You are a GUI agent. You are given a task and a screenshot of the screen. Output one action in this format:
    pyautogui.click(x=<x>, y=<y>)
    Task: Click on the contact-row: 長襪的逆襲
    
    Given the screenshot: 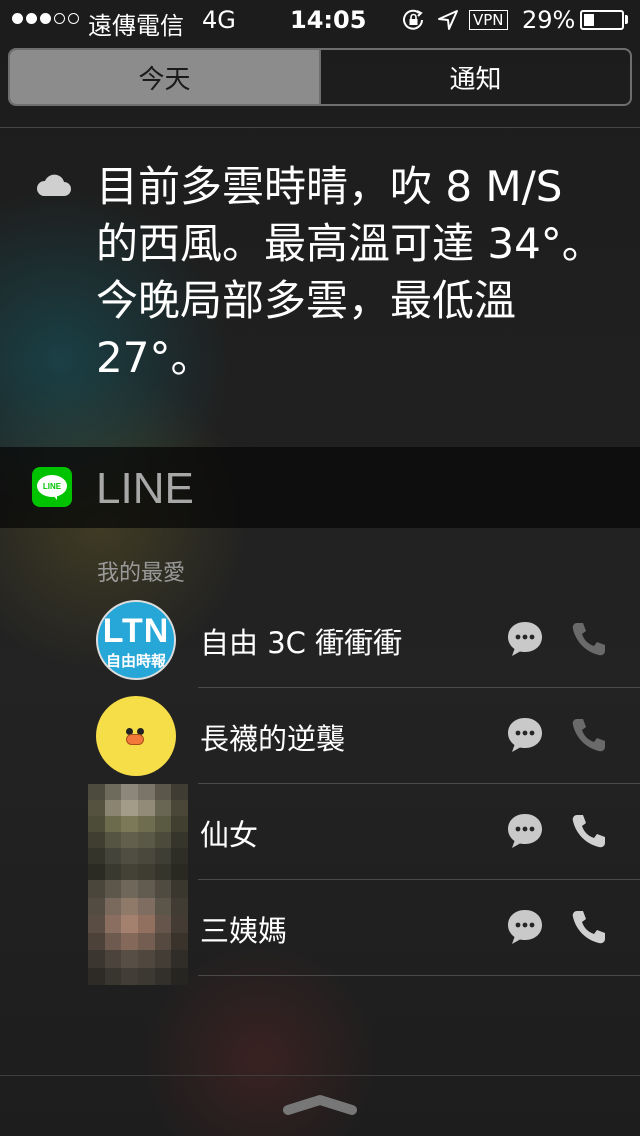 What is the action you would take?
    pyautogui.click(x=320, y=736)
    